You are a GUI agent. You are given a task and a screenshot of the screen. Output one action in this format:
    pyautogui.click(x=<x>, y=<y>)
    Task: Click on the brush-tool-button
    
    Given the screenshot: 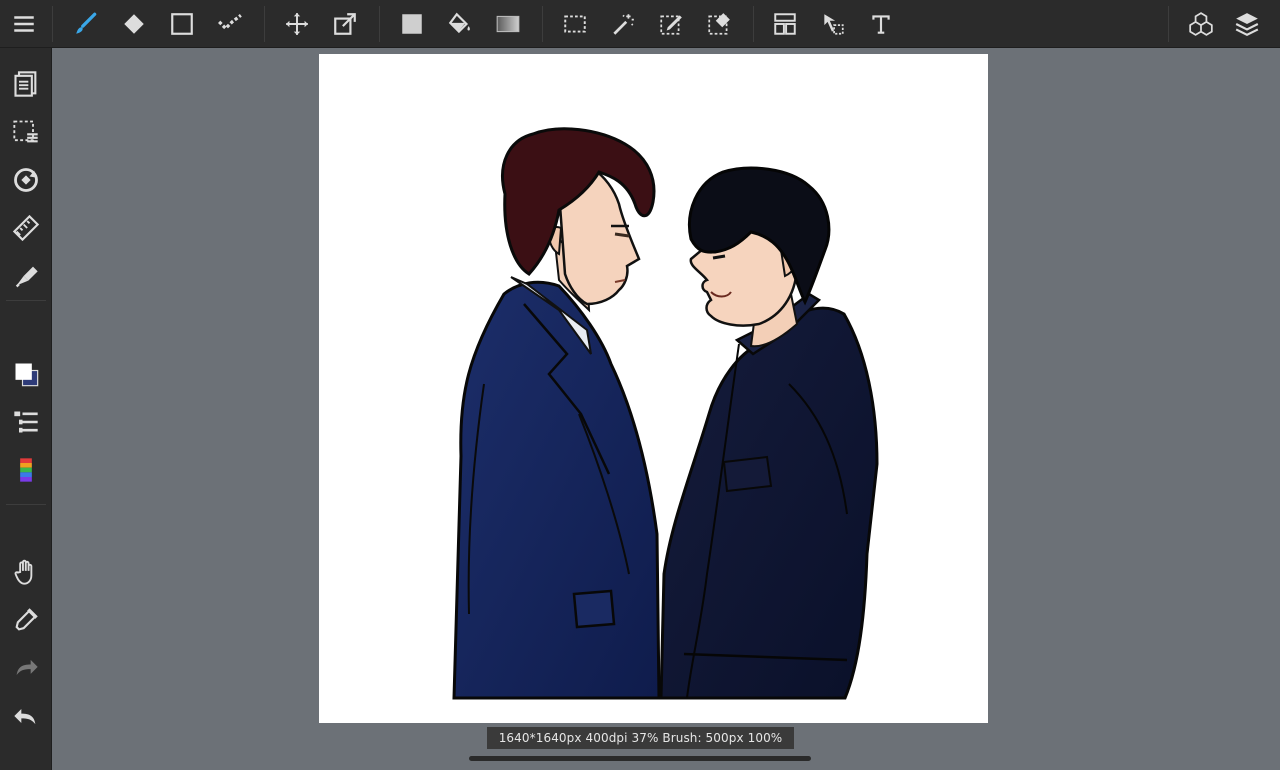 What is the action you would take?
    pyautogui.click(x=86, y=24)
    